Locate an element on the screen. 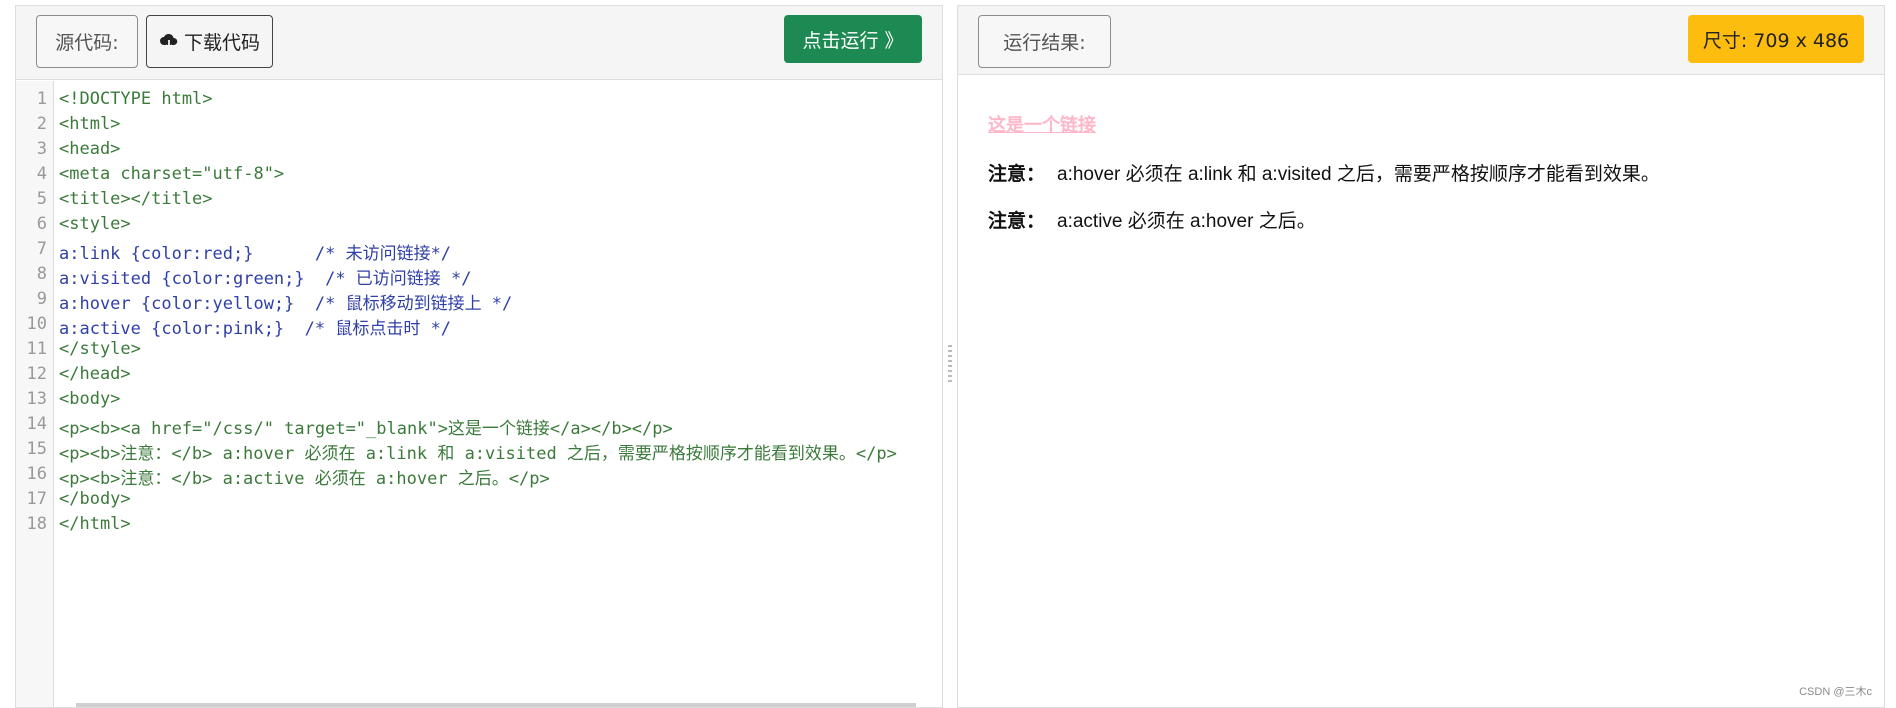 This screenshot has width=1896, height=708. code-line: a:hover {color:yellow;} /* 鼠标移动到链接上 */ is located at coordinates (286, 304).